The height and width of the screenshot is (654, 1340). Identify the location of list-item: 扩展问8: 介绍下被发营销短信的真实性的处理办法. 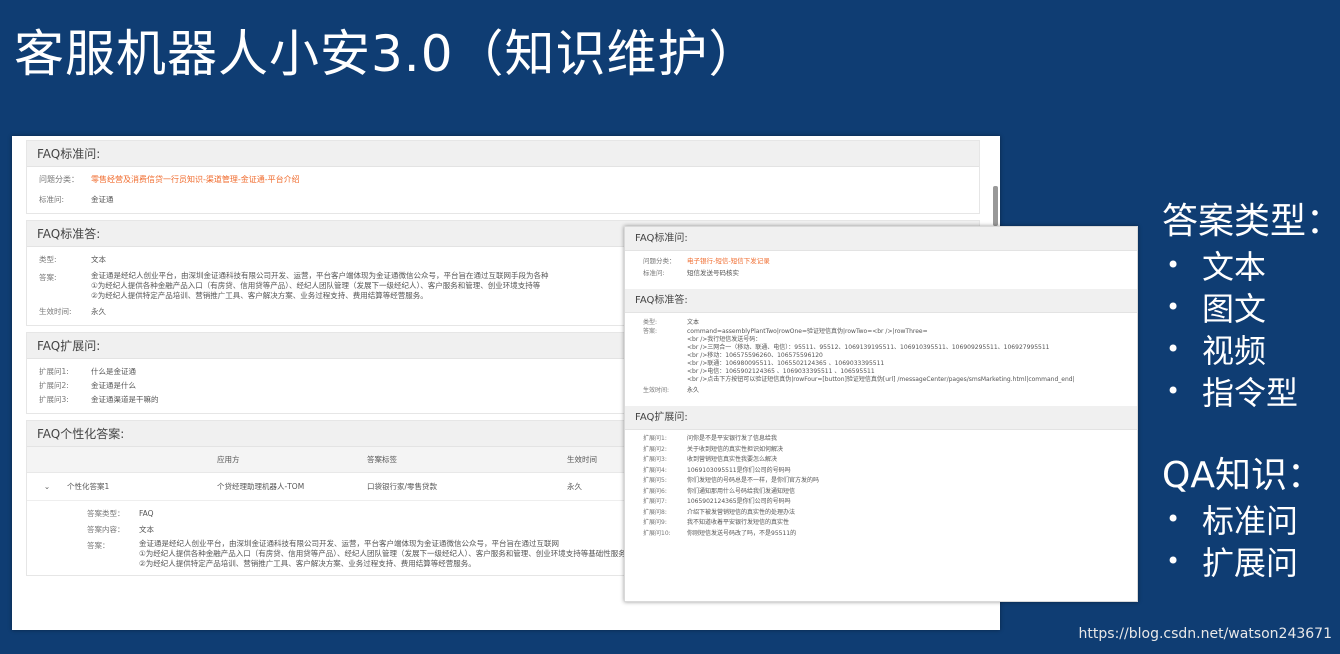
(881, 513).